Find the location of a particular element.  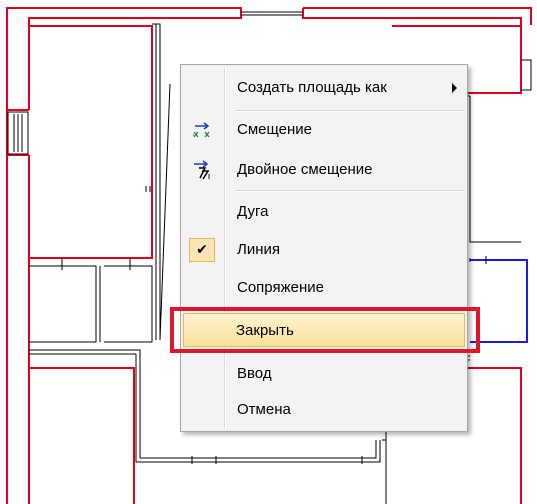

checkmark-icon: ✔ is located at coordinates (202, 250).